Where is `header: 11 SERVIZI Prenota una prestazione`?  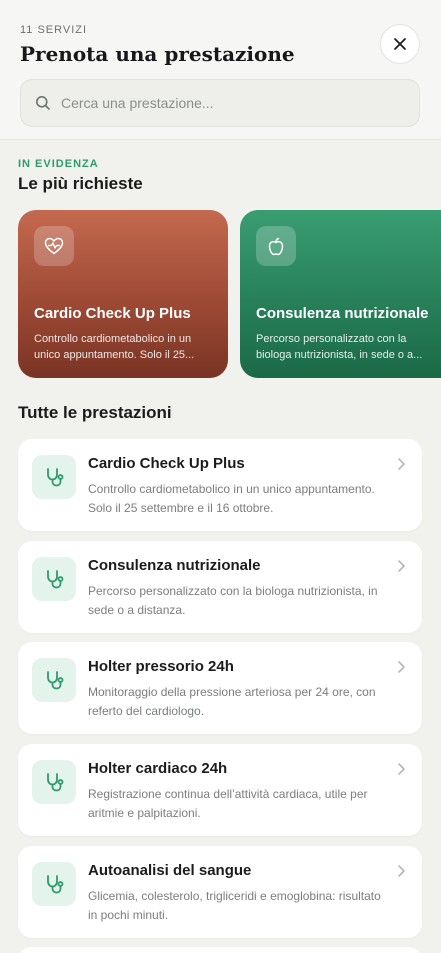
header: 11 SERVIZI Prenota una prestazione is located at coordinates (220, 70).